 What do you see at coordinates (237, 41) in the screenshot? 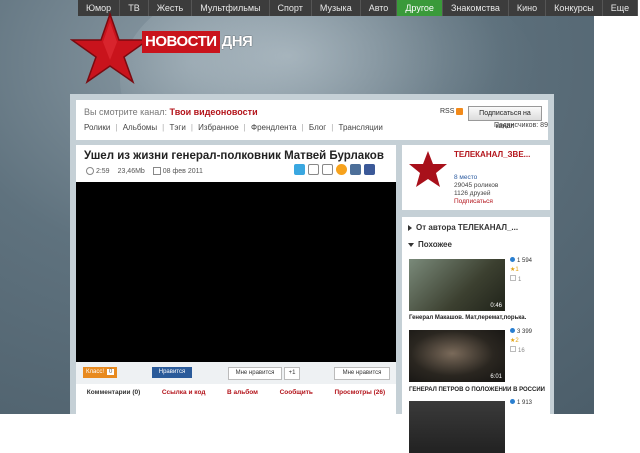
I see `logo-text-dnya: ДНЯ` at bounding box center [237, 41].